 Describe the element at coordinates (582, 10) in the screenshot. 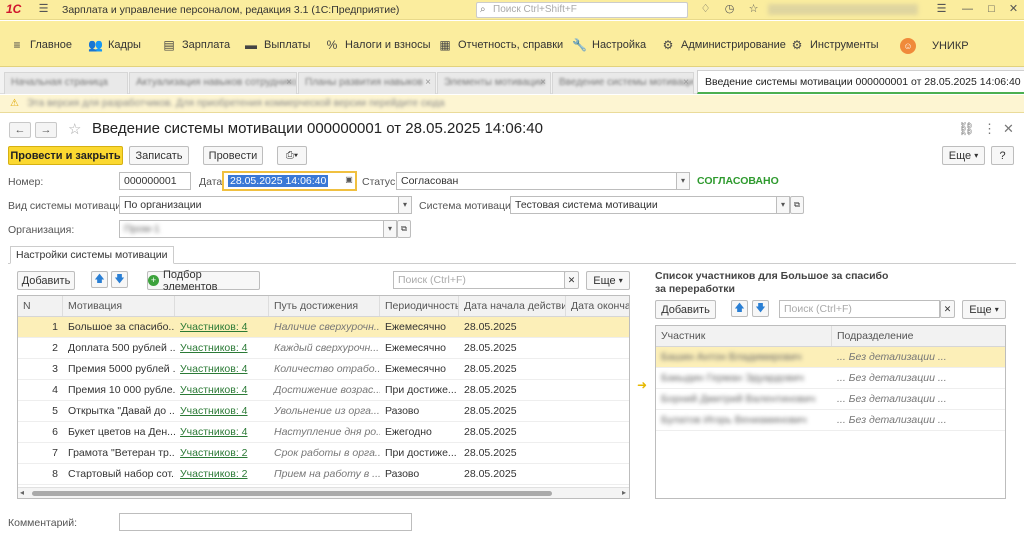

I see `global-search-input: ⌕ Поиск Ctrl+Shift+F` at that location.